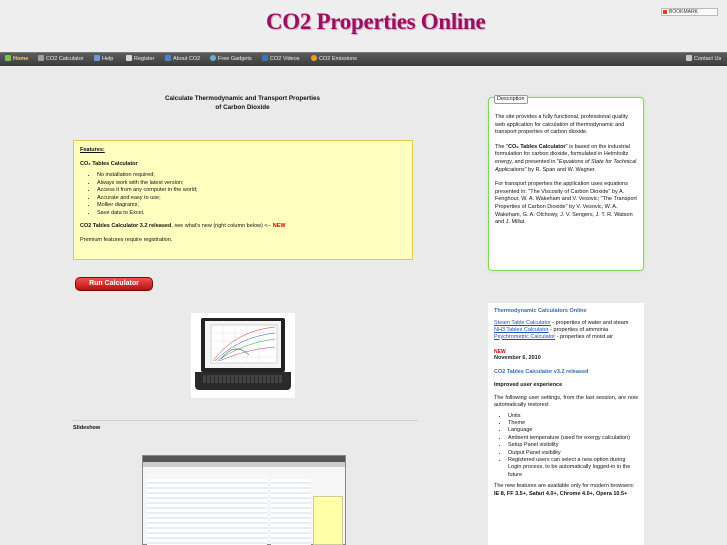 The height and width of the screenshot is (545, 727). I want to click on description-label: Description, so click(511, 99).